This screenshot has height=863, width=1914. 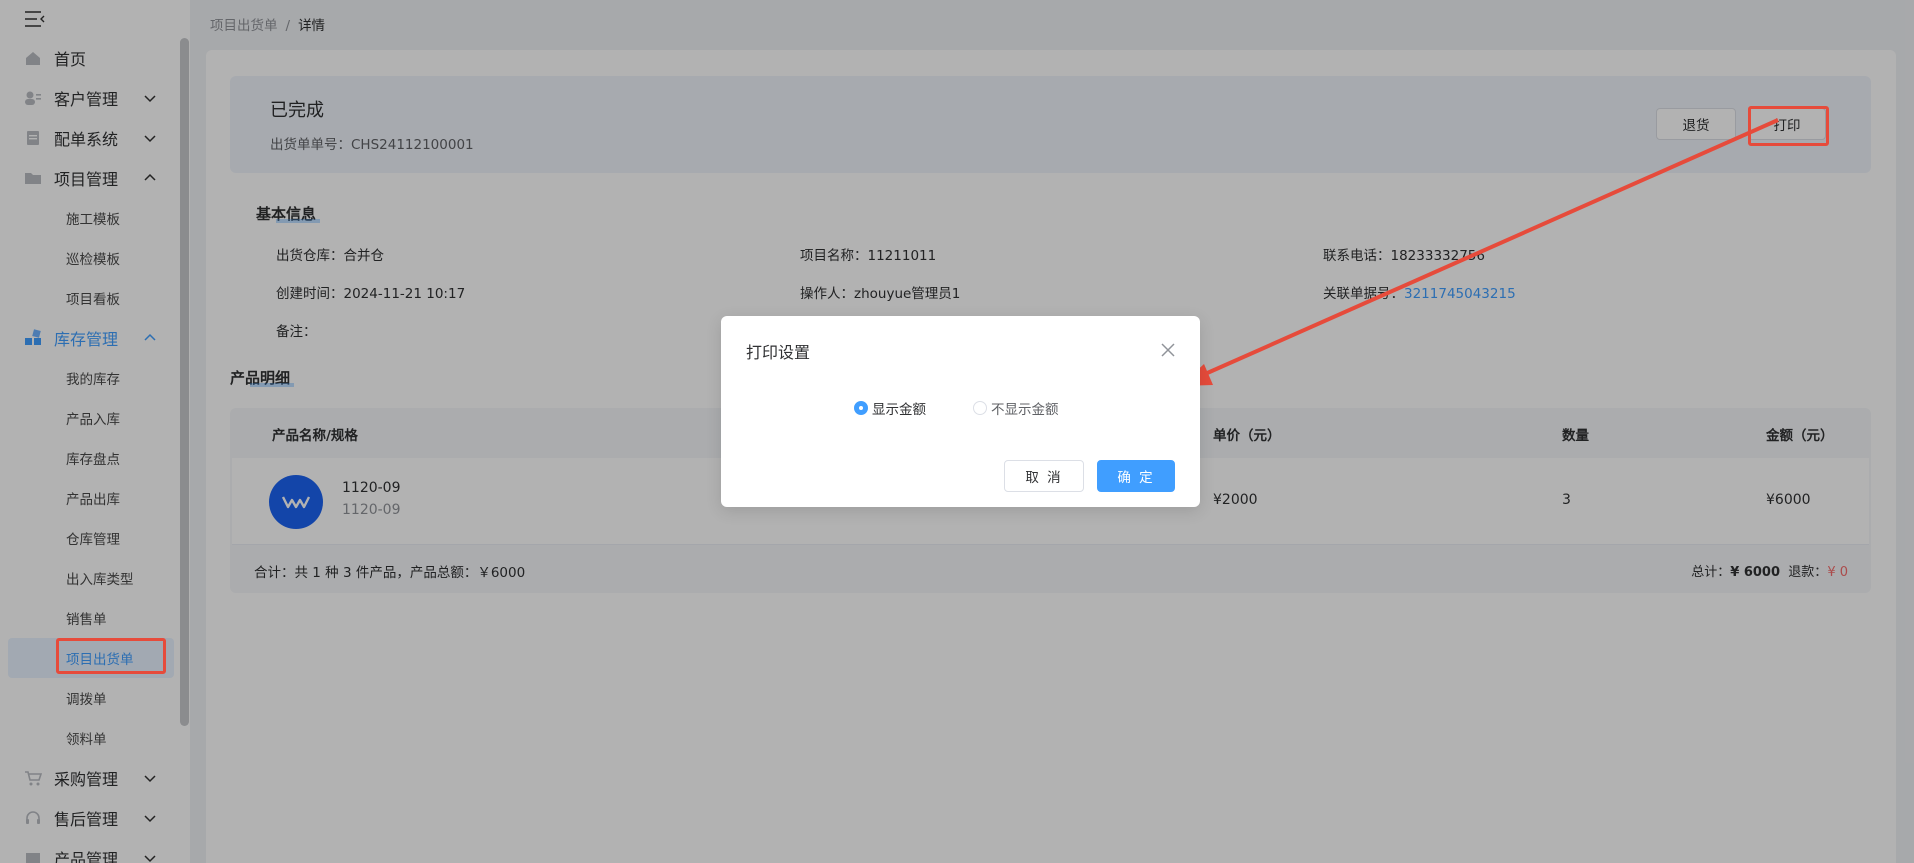 What do you see at coordinates (1136, 476) in the screenshot?
I see `confirm-button: 确 定` at bounding box center [1136, 476].